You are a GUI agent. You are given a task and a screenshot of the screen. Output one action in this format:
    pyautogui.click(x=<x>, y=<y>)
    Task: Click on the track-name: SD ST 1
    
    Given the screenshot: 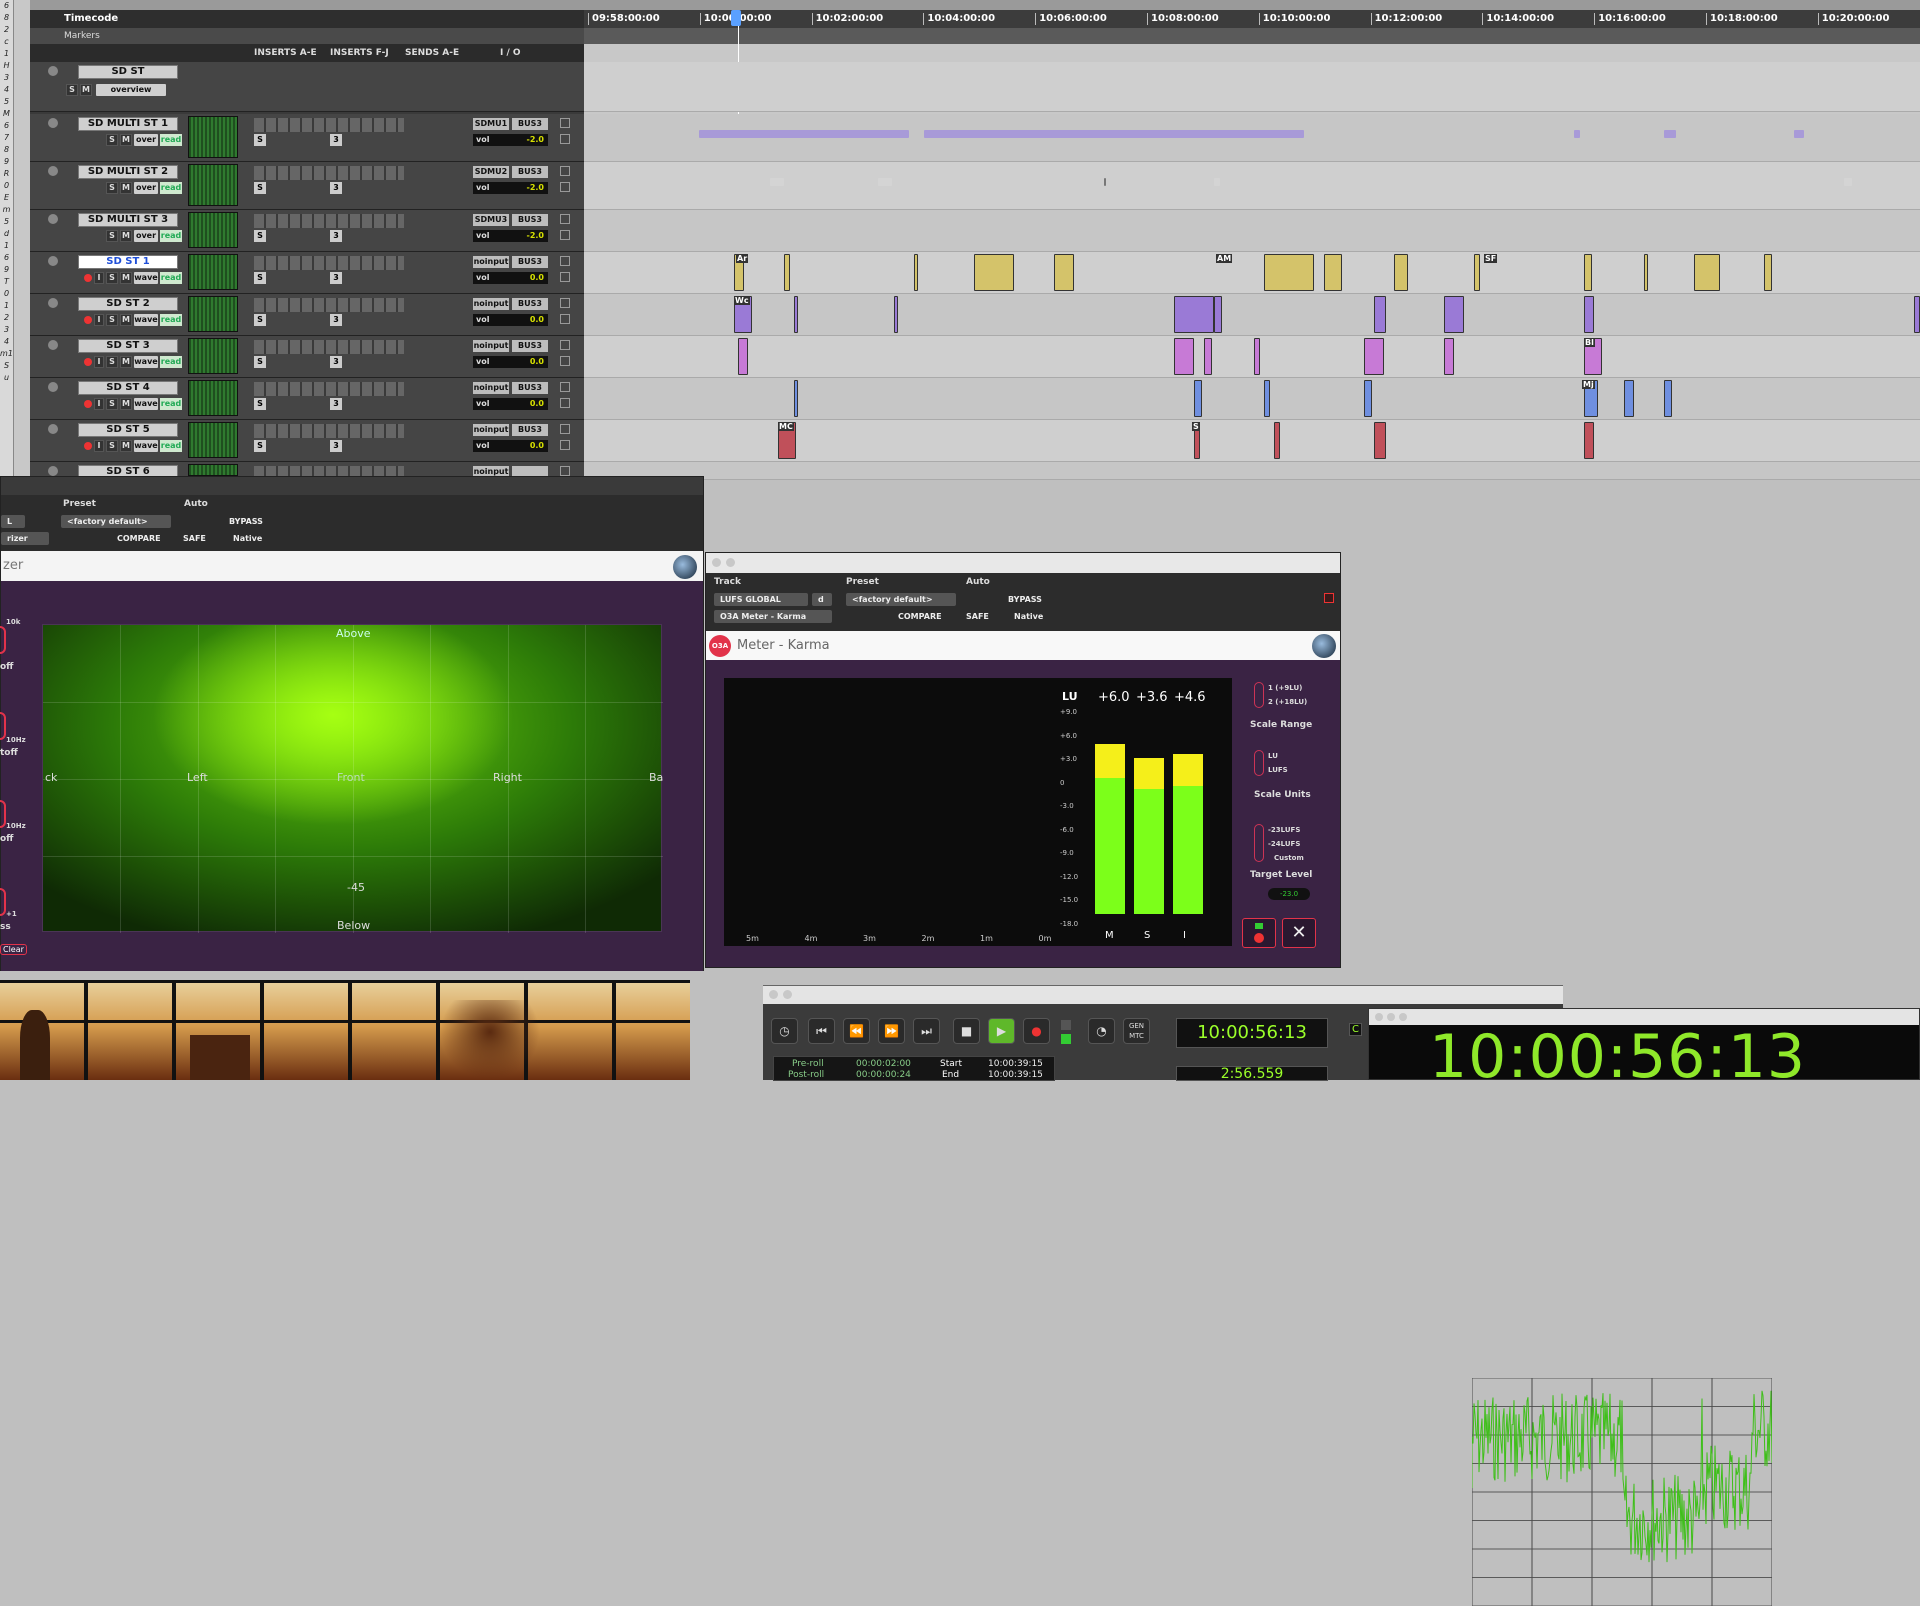 What is the action you would take?
    pyautogui.click(x=128, y=262)
    